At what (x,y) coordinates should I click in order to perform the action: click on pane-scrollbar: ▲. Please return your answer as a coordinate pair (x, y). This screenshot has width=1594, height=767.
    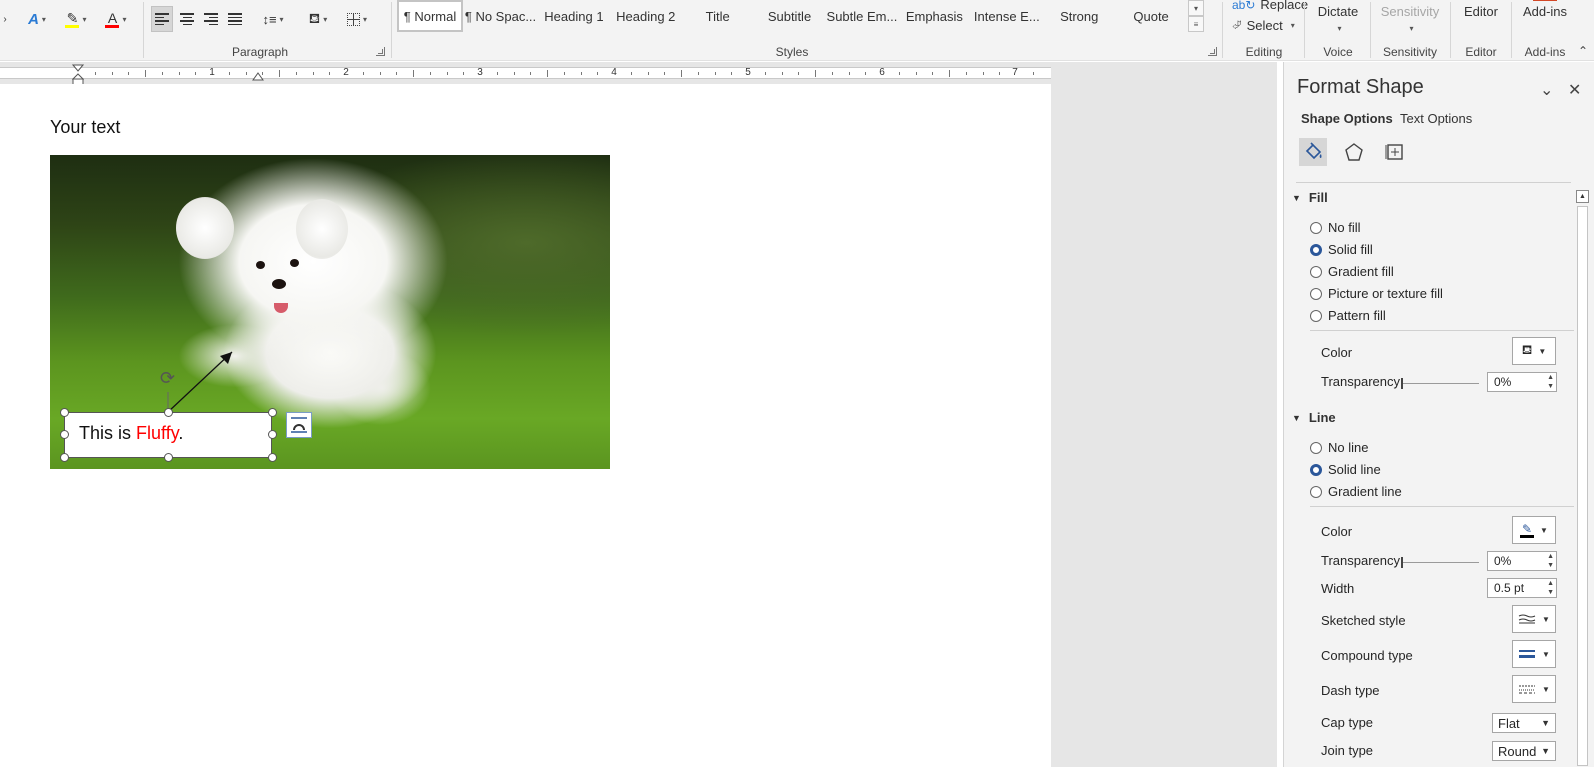
    Looking at the image, I should click on (1582, 478).